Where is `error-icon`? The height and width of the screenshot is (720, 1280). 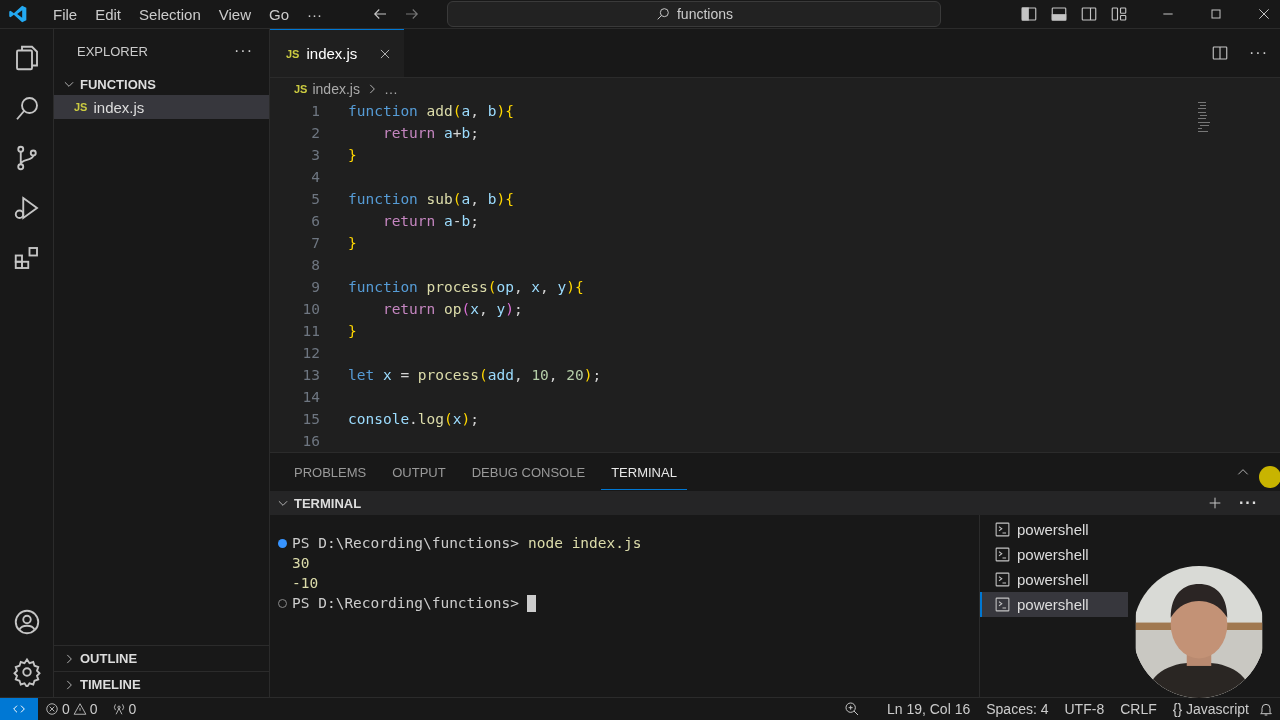 error-icon is located at coordinates (52, 709).